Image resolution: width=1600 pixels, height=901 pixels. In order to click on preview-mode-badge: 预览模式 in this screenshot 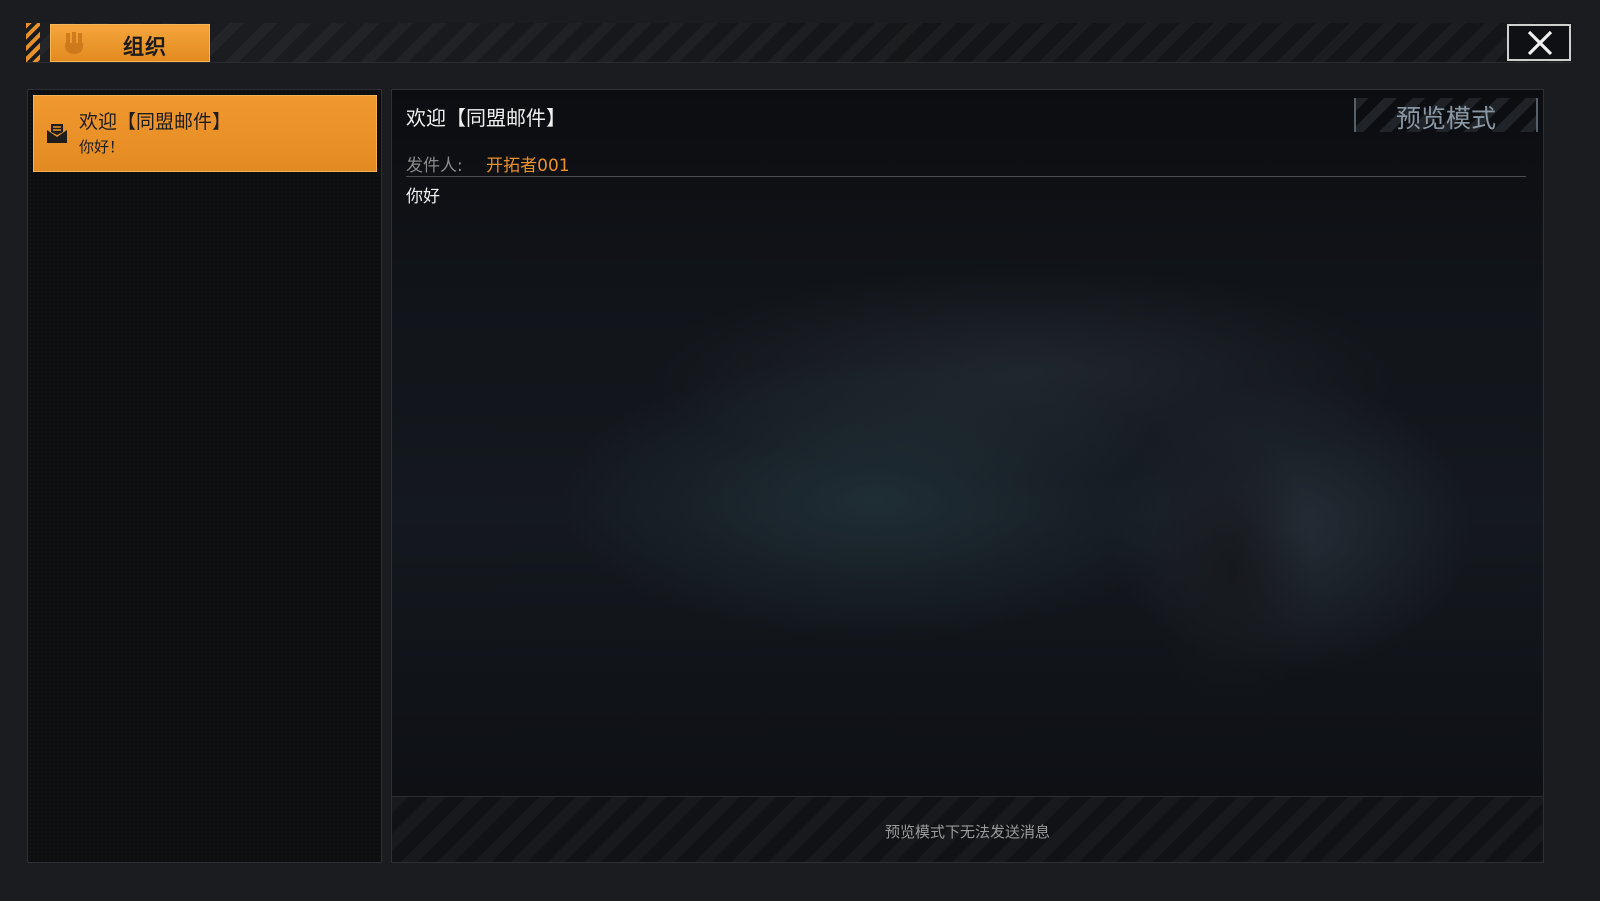, I will do `click(1446, 115)`.